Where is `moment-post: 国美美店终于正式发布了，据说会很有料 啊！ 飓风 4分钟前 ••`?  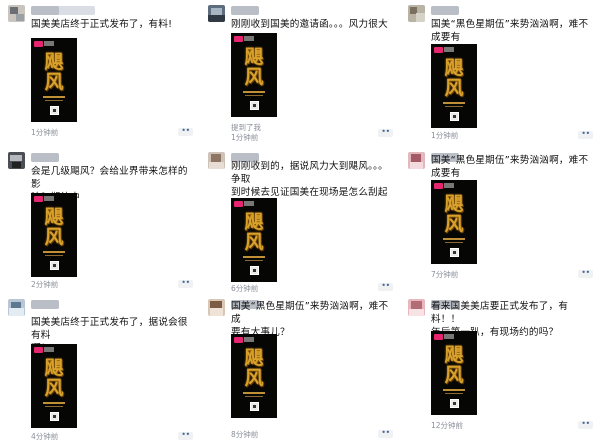
moment-post: 国美美店终于正式发布了，据说会很有料 啊！ 飓风 4分钟前 •• is located at coordinates (100, 367).